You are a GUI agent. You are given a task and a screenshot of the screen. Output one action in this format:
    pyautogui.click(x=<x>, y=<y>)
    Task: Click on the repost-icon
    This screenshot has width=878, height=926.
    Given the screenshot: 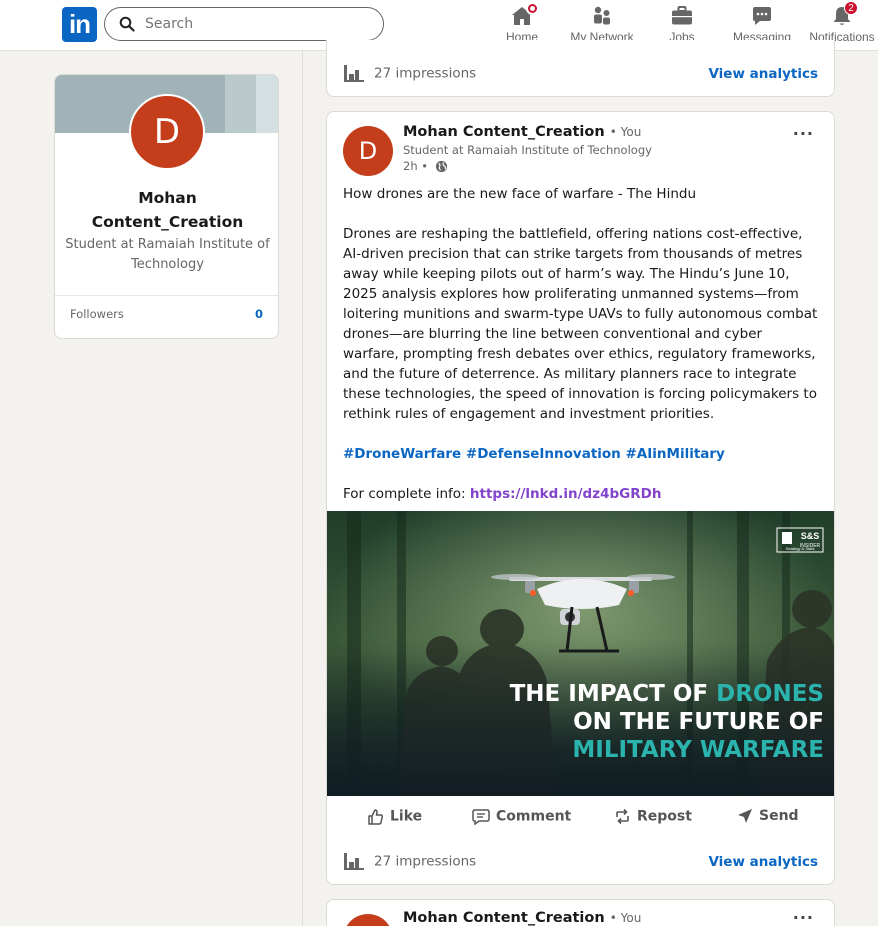 What is the action you would take?
    pyautogui.click(x=622, y=816)
    